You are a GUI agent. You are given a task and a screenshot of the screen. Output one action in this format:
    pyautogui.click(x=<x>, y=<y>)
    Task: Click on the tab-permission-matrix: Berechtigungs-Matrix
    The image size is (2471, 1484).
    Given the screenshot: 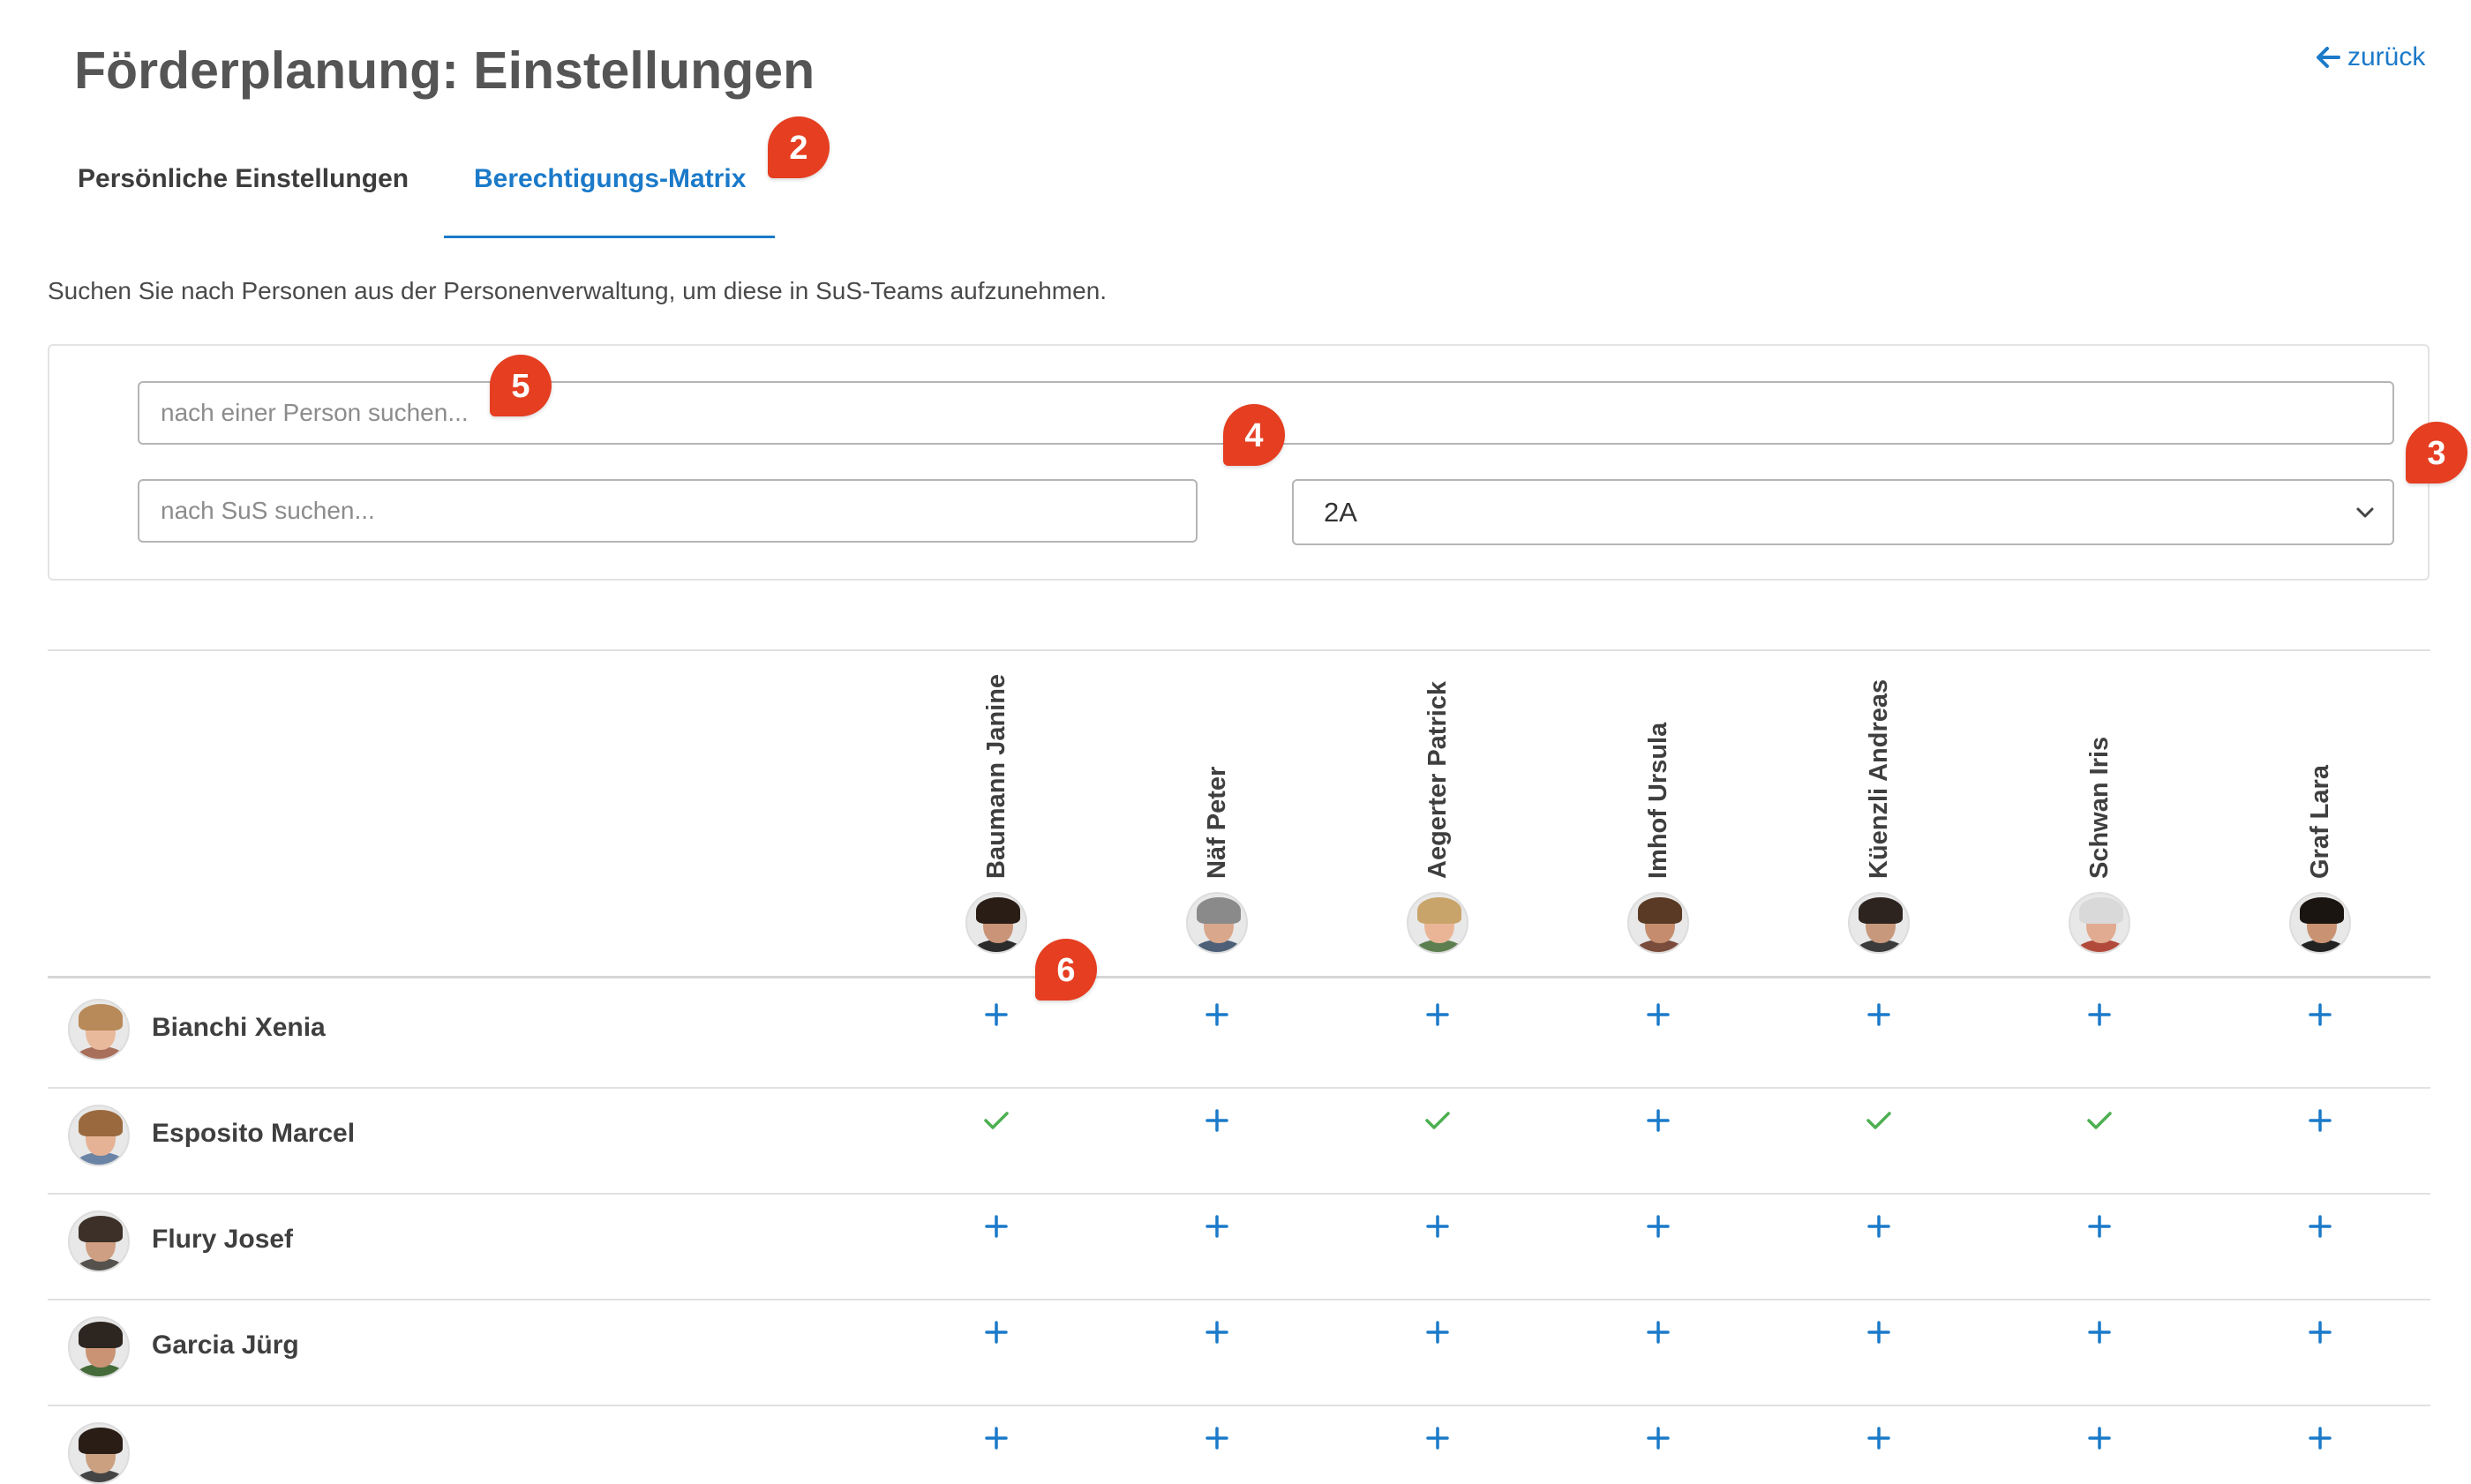 What is the action you would take?
    pyautogui.click(x=610, y=179)
    